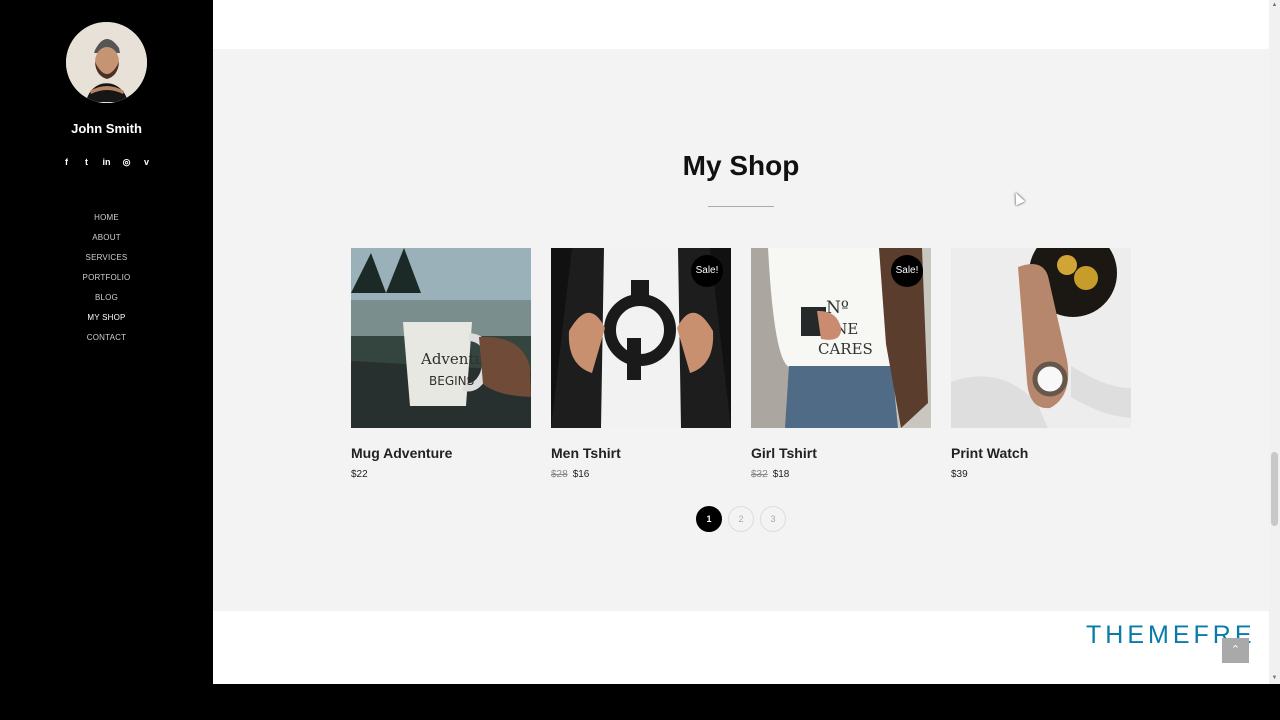 Image resolution: width=1280 pixels, height=720 pixels. What do you see at coordinates (741, 24) in the screenshot?
I see `top-section` at bounding box center [741, 24].